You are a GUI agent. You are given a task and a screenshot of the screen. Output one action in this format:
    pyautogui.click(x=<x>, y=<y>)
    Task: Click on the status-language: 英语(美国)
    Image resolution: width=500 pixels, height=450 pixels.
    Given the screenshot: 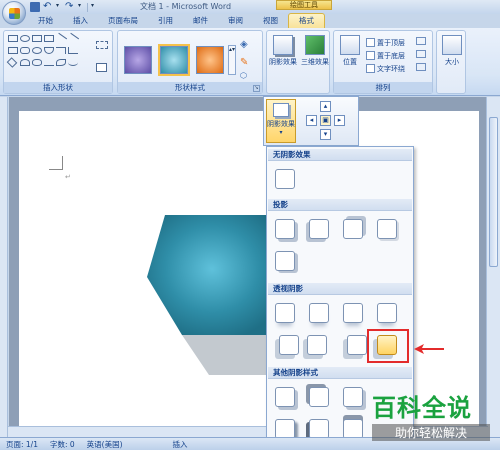 What is the action you would take?
    pyautogui.click(x=105, y=444)
    